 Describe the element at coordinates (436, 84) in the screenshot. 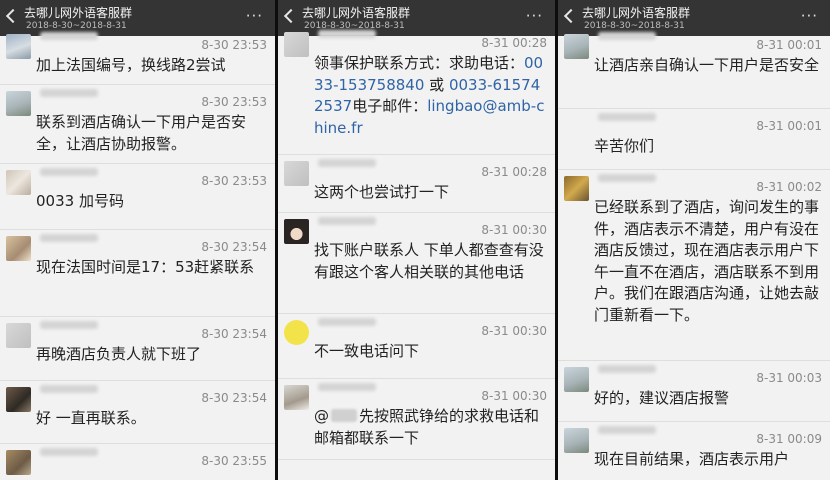

I see `text-segment: 或` at that location.